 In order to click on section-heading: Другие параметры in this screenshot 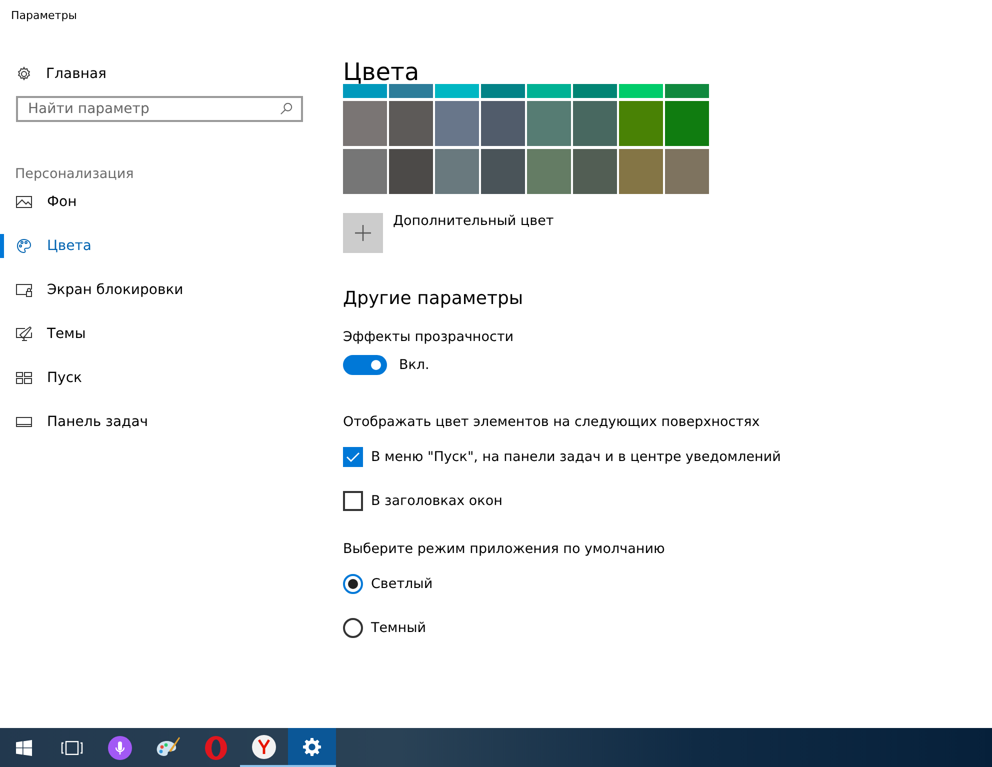, I will do `click(433, 298)`.